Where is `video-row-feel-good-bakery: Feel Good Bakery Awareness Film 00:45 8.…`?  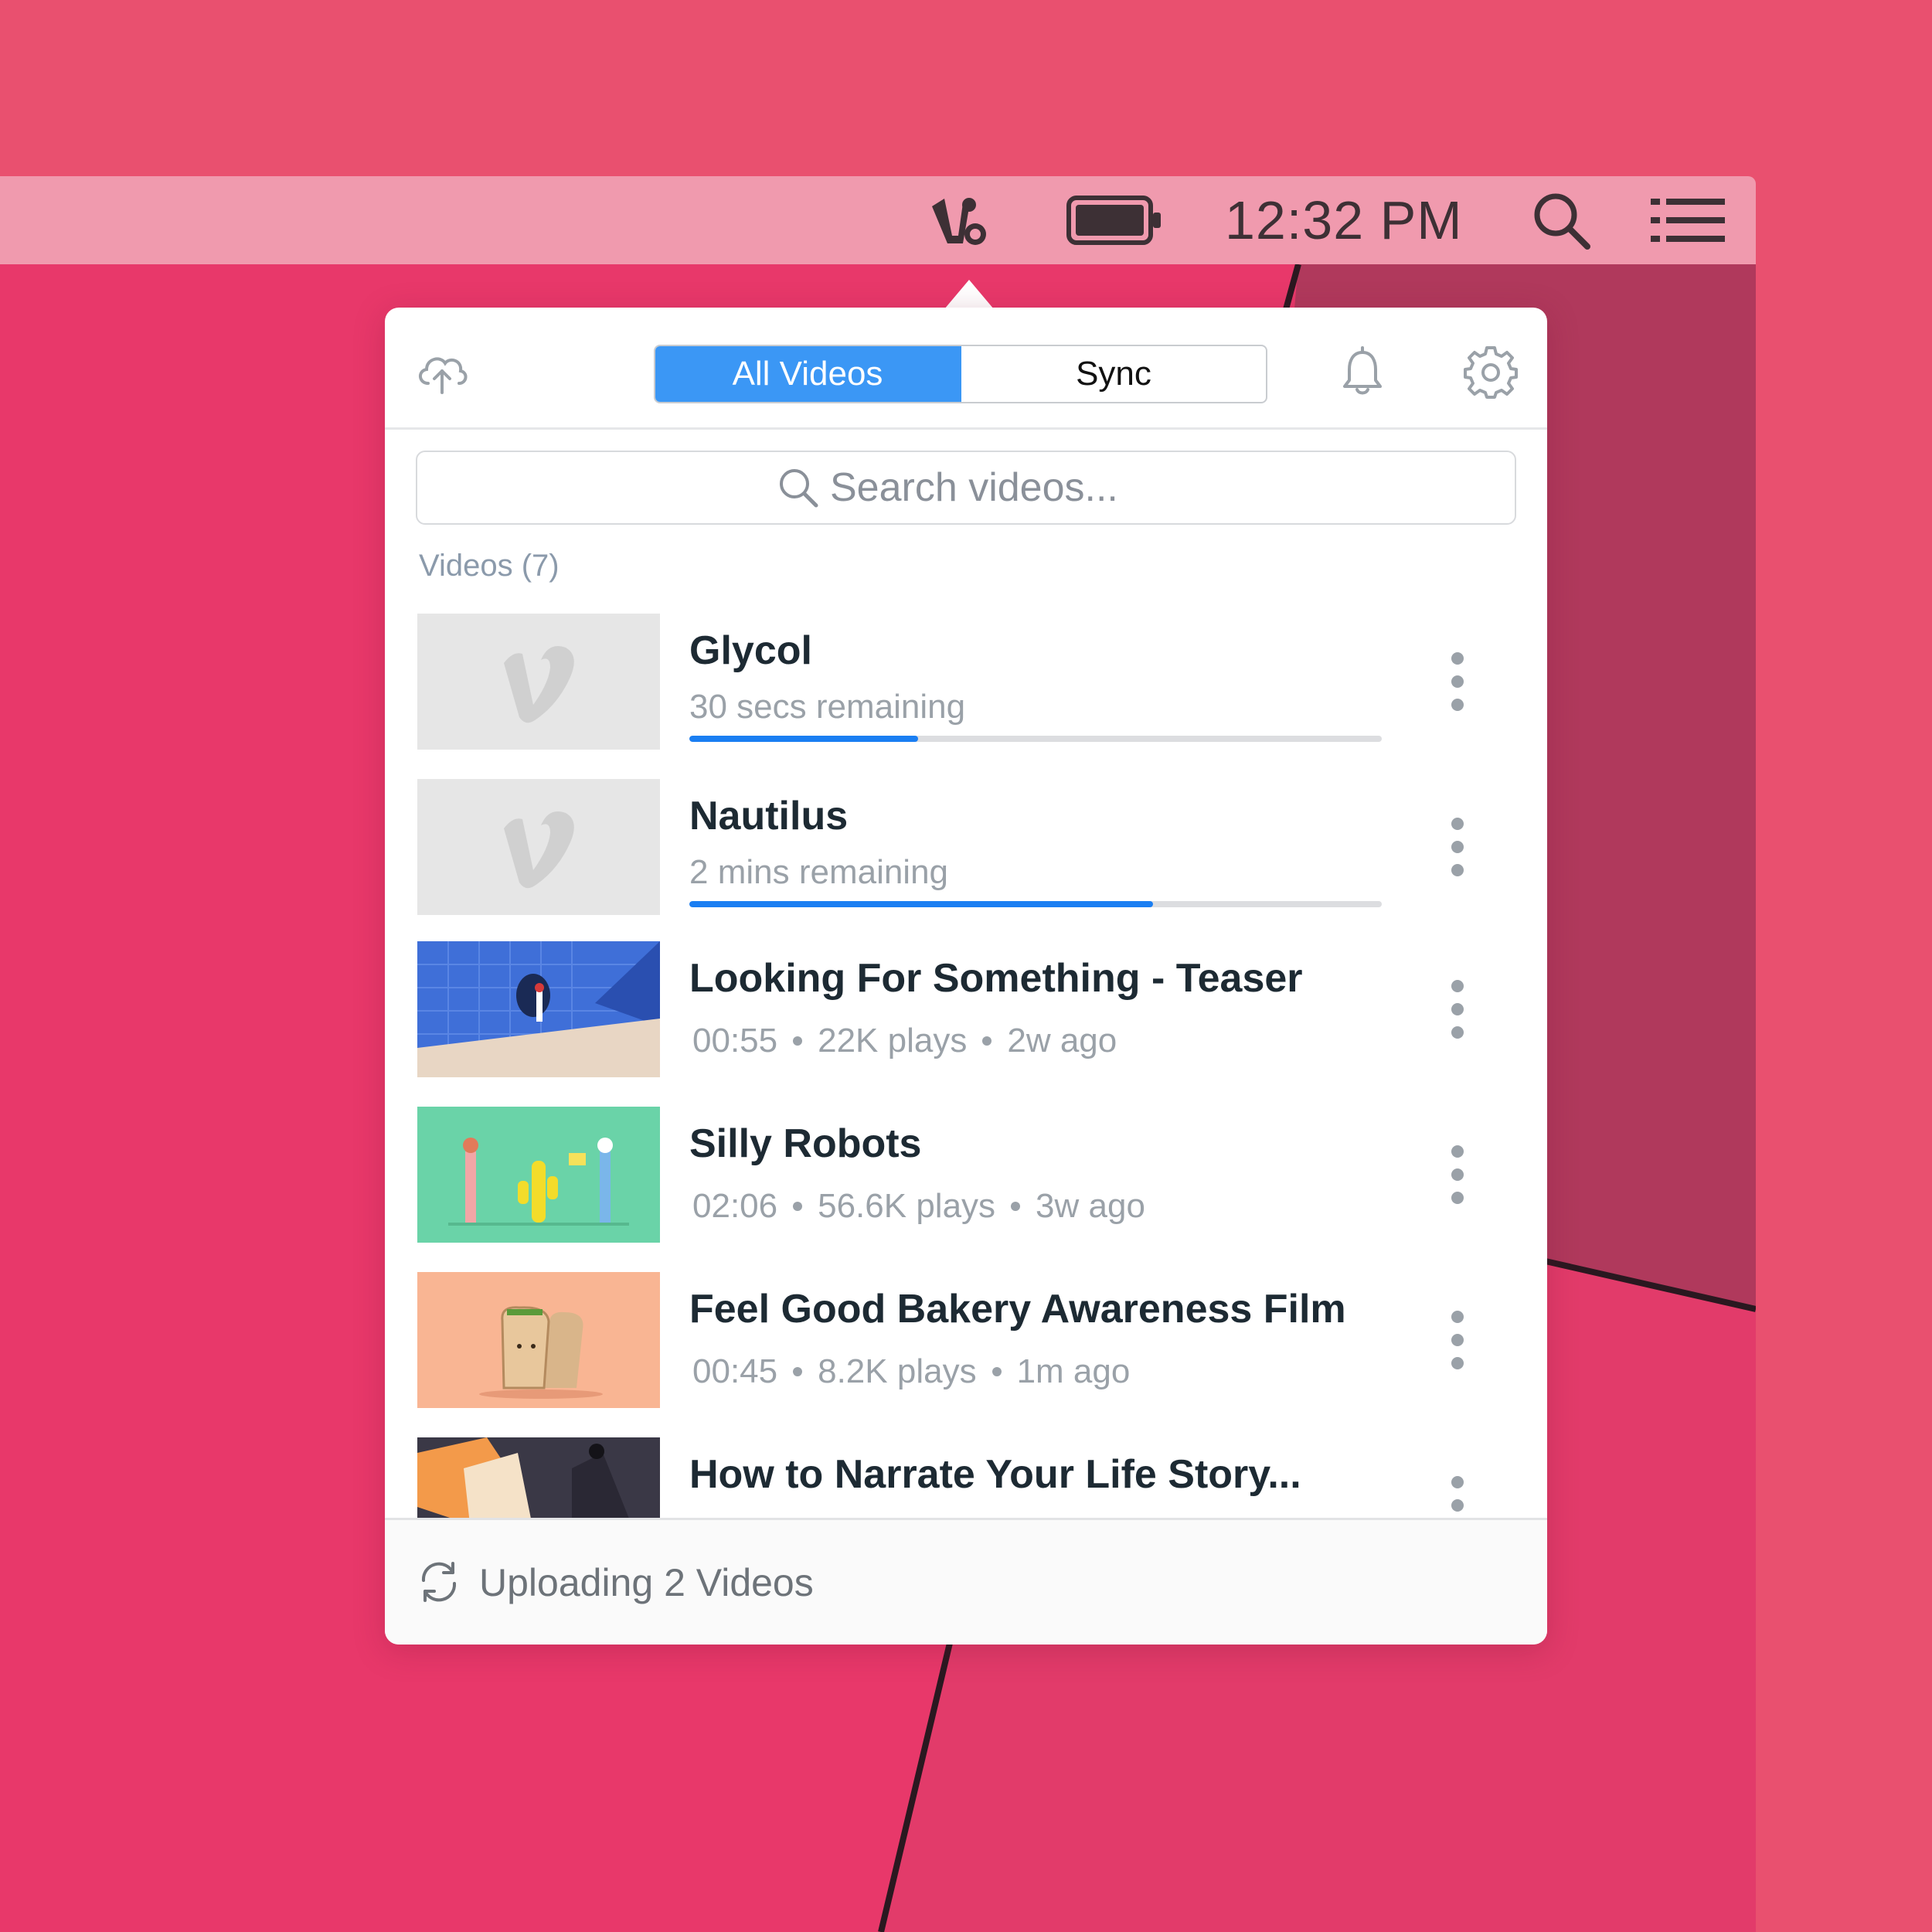 video-row-feel-good-bakery: Feel Good Bakery Awareness Film 00:45 8.… is located at coordinates (966, 1340).